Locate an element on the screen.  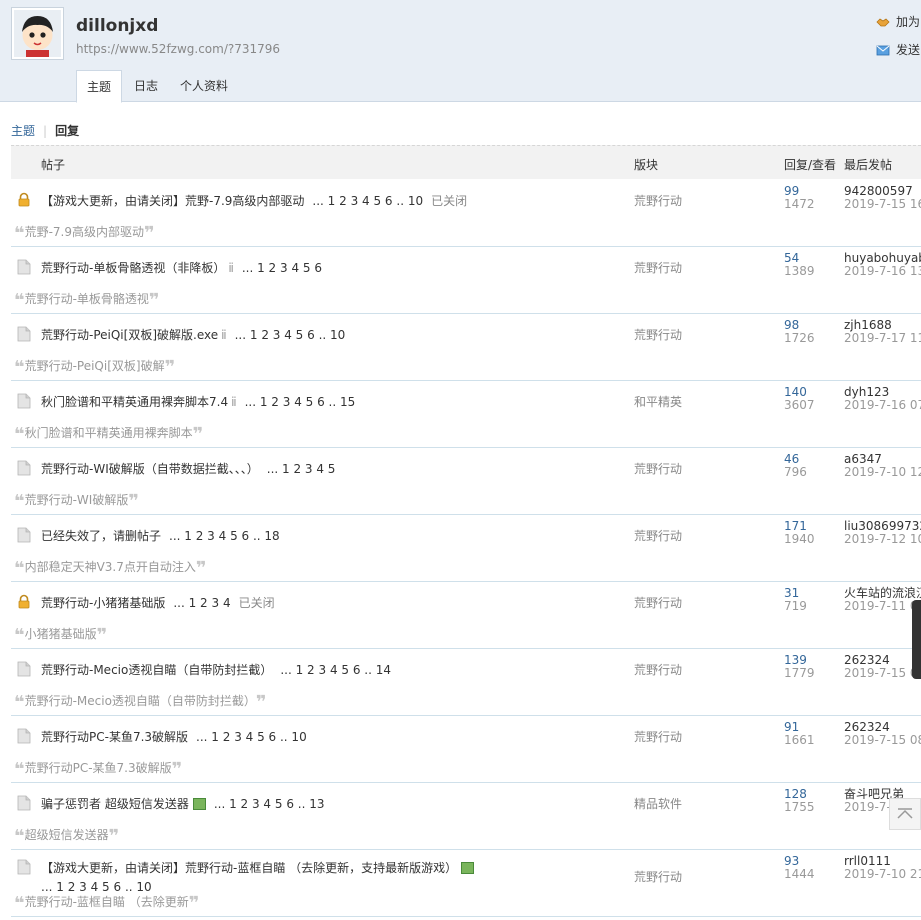
excerpt-text: 小猪猪基础版 is located at coordinates (60, 634).